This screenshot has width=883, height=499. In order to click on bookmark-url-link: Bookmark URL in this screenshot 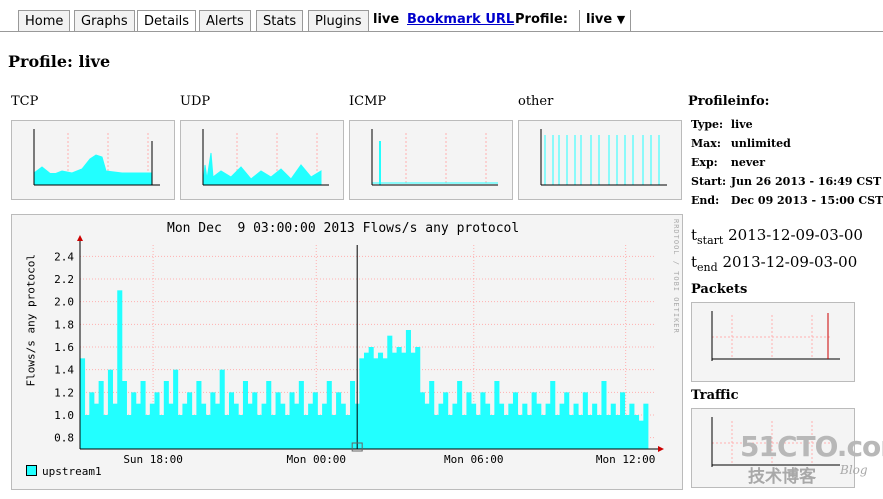, I will do `click(460, 19)`.